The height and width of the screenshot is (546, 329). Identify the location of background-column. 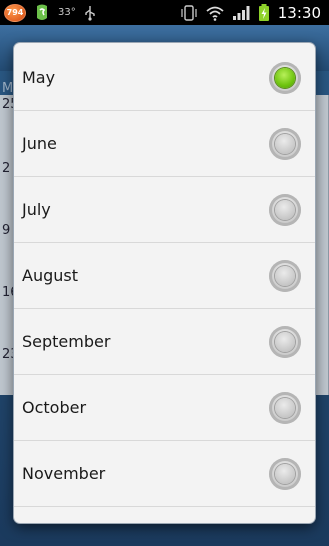
(322, 245).